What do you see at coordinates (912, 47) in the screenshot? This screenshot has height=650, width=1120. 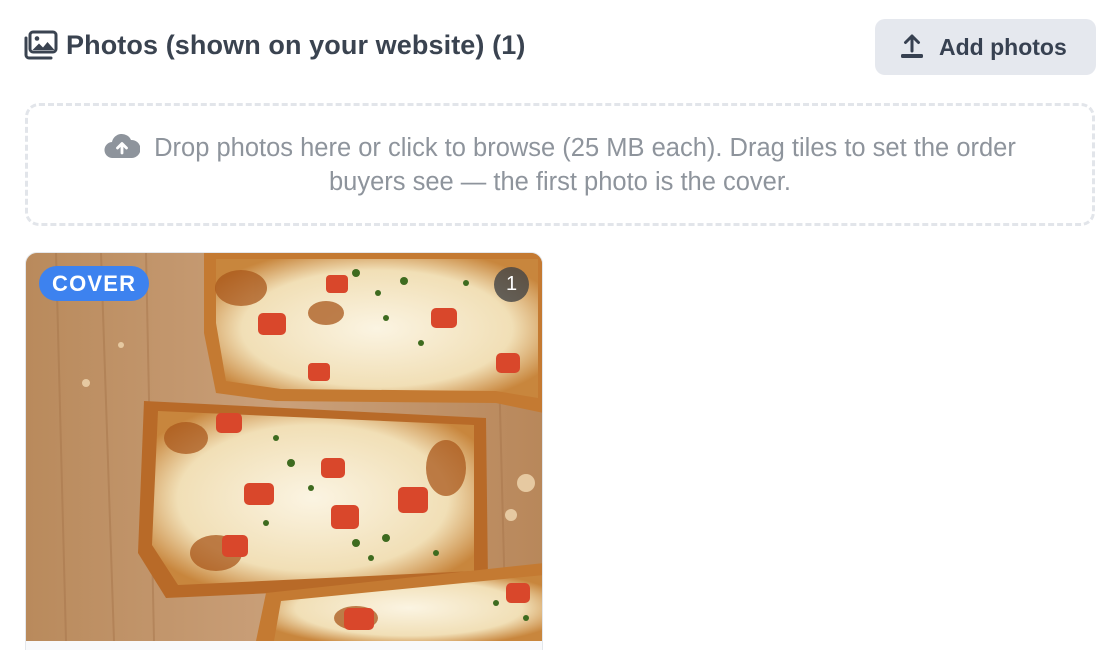 I see `upload-icon` at bounding box center [912, 47].